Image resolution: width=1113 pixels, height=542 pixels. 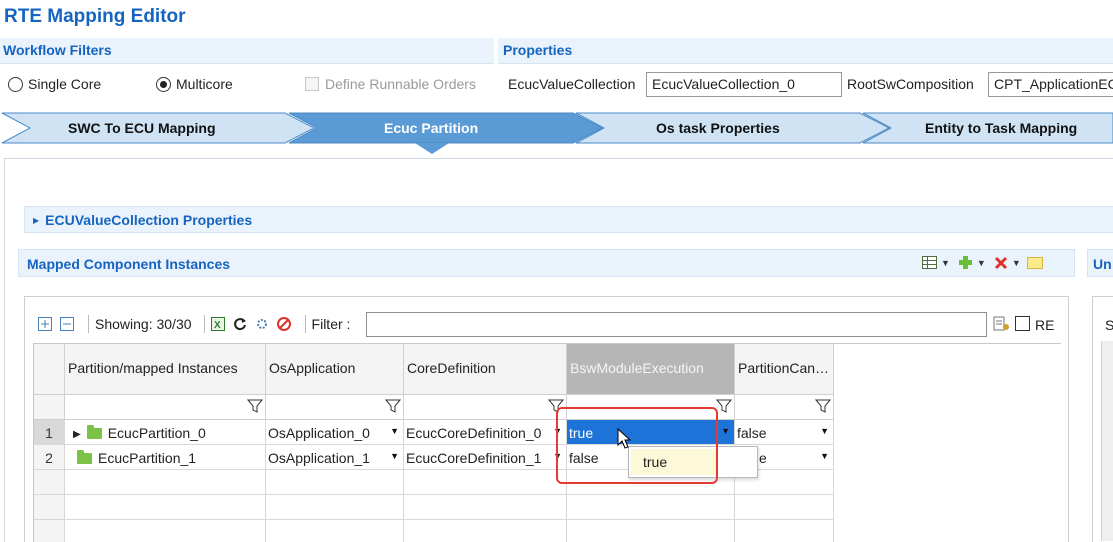 I want to click on note-icon, so click(x=1034, y=262).